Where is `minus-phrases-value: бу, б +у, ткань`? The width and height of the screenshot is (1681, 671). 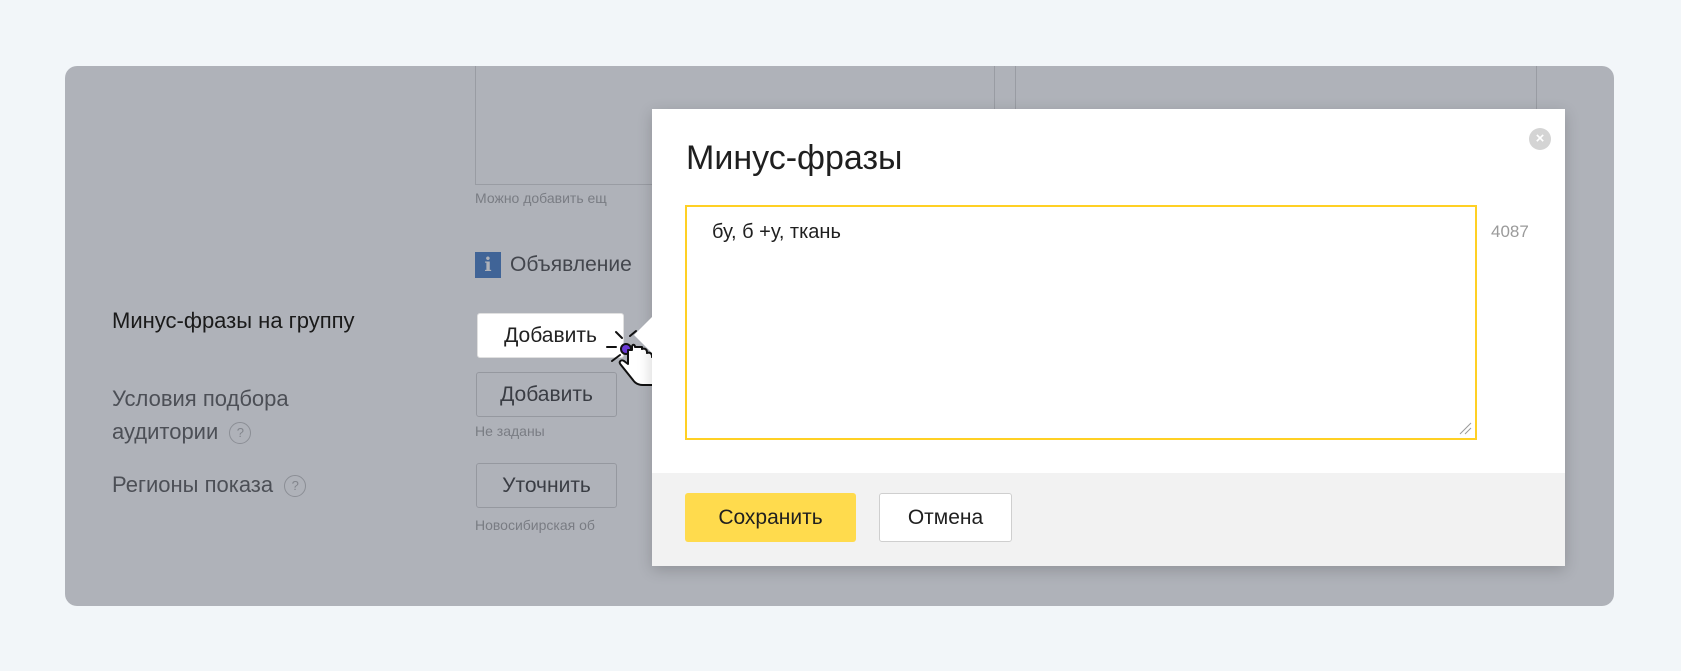
minus-phrases-value: бу, б +у, ткань is located at coordinates (776, 232).